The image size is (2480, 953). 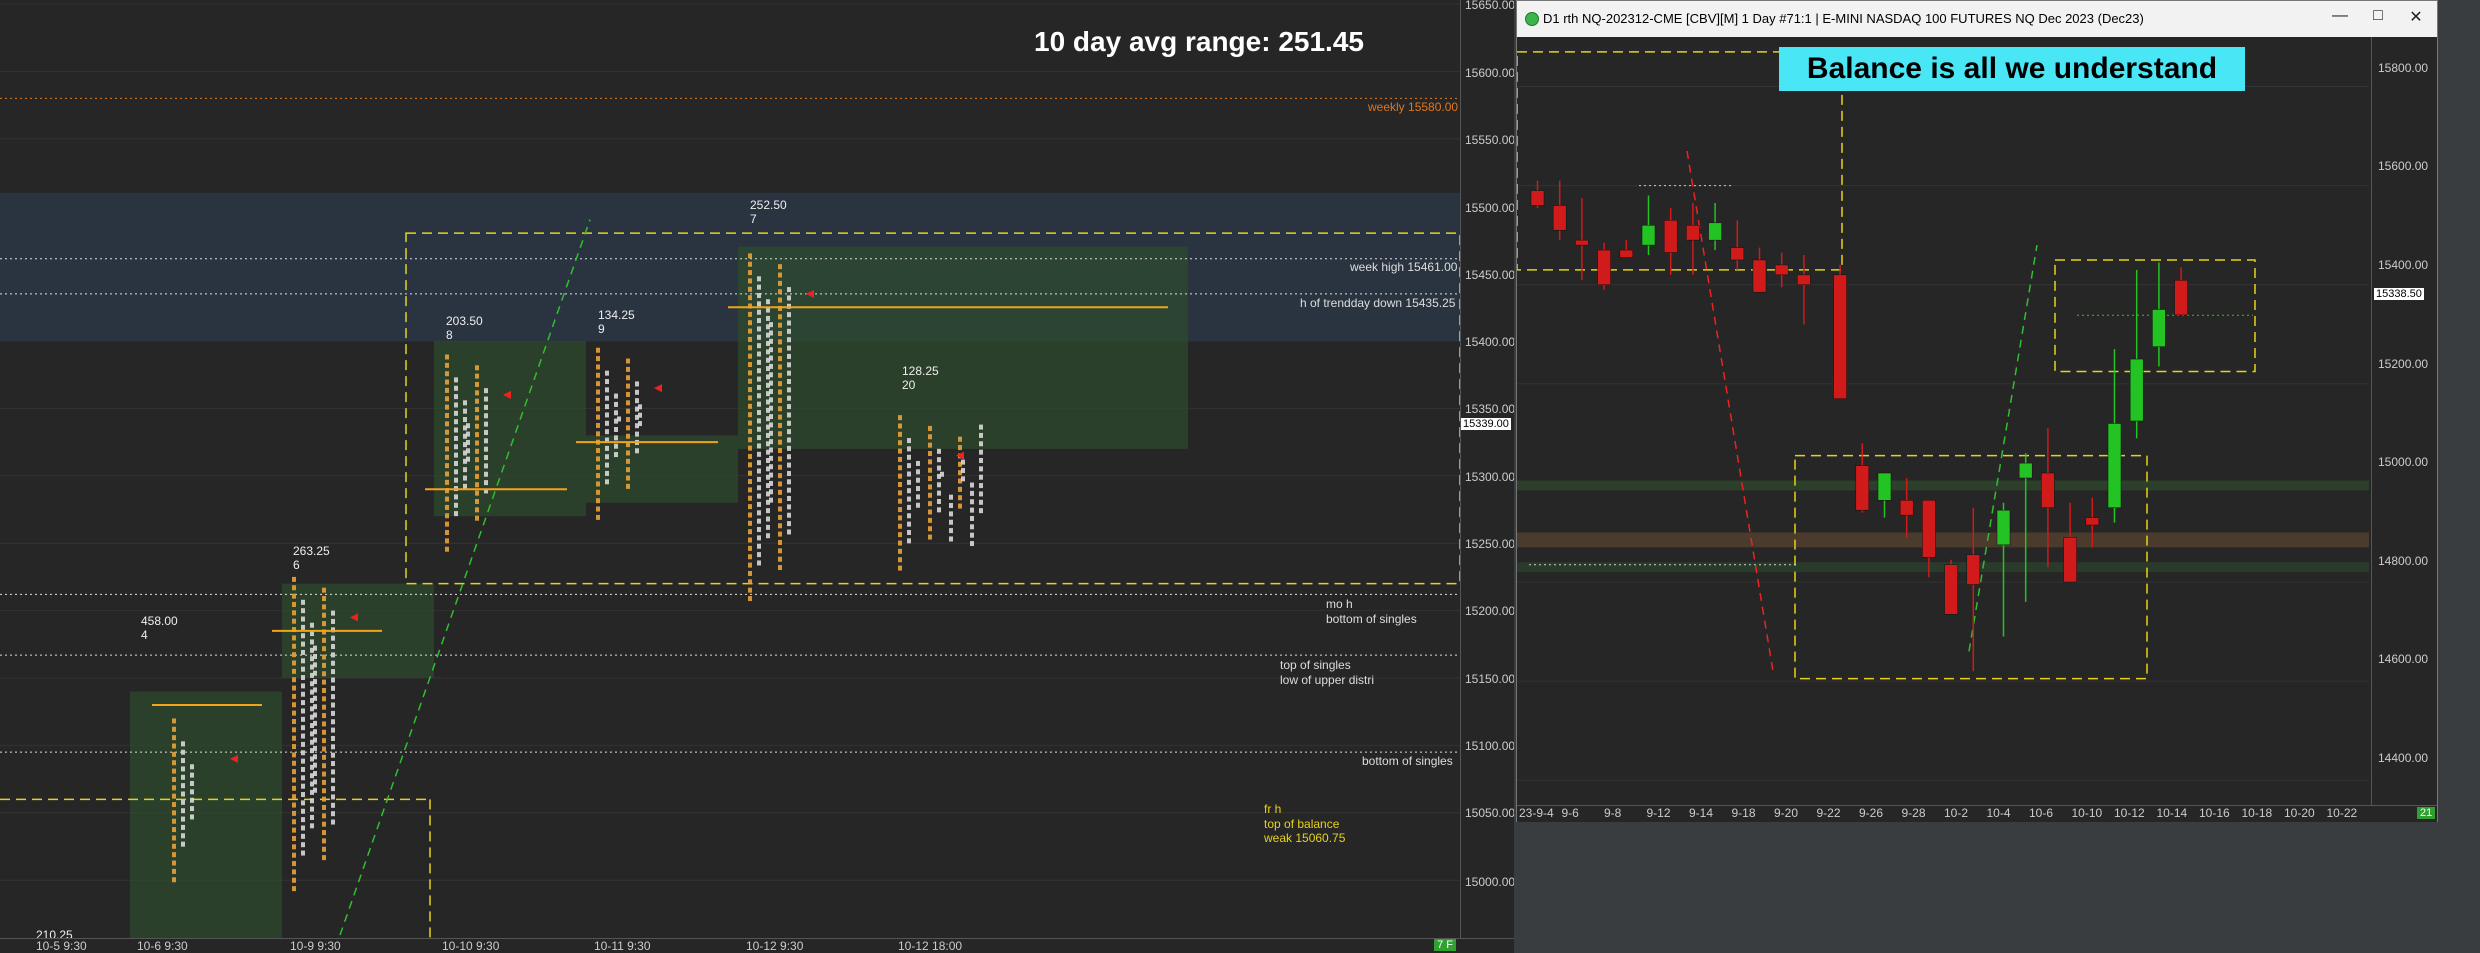 I want to click on corner-badge: 21, so click(x=2426, y=813).